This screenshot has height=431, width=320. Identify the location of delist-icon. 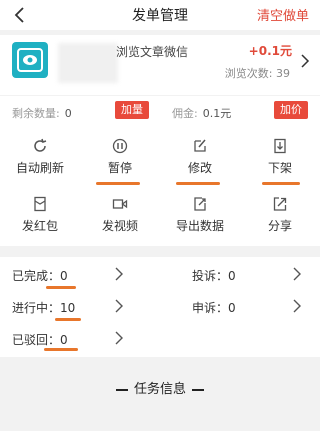
(280, 146).